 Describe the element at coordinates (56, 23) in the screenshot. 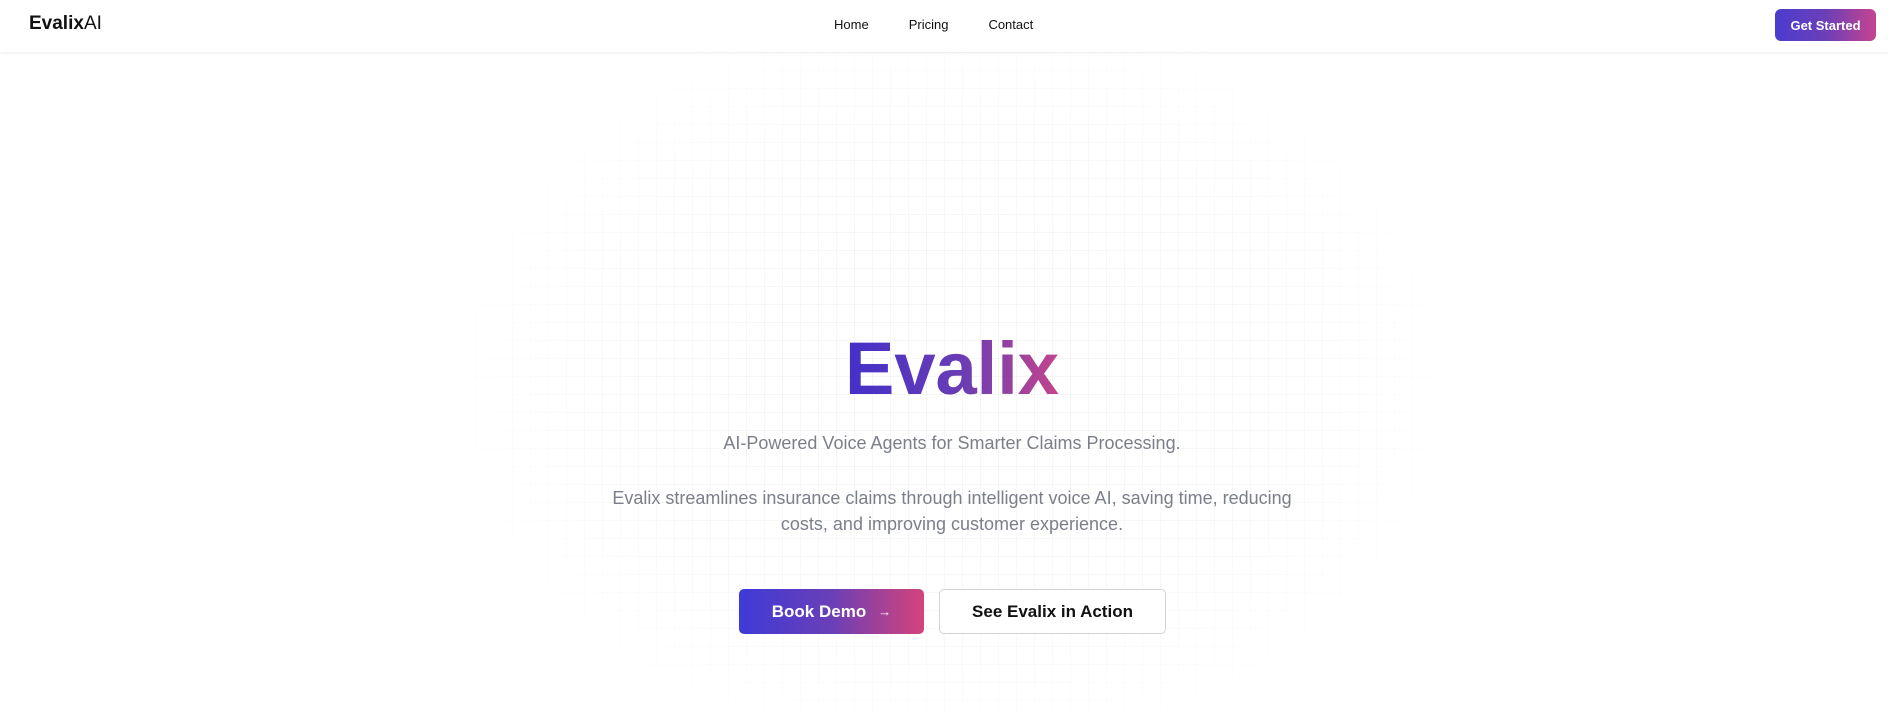

I see `logo-bold-text: Evalix` at that location.